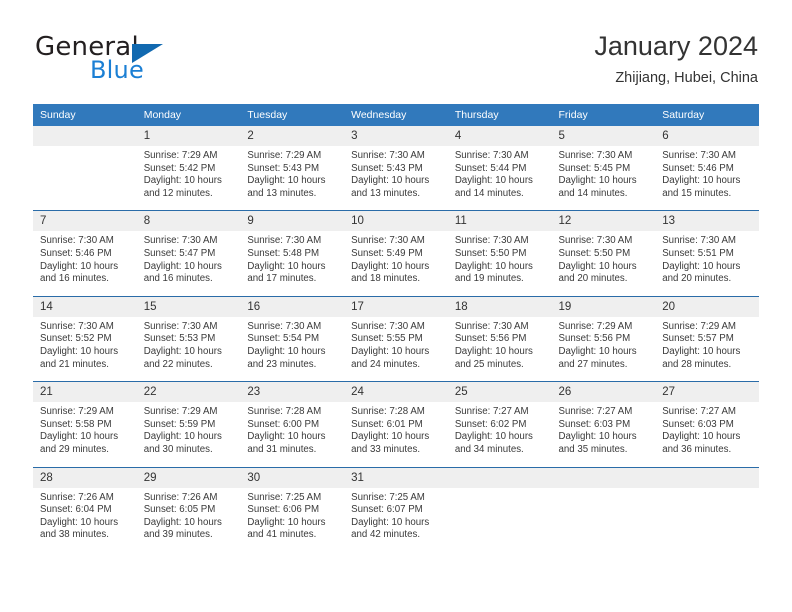 Image resolution: width=792 pixels, height=612 pixels. I want to click on weekday-header-saturday: Saturday, so click(707, 115).